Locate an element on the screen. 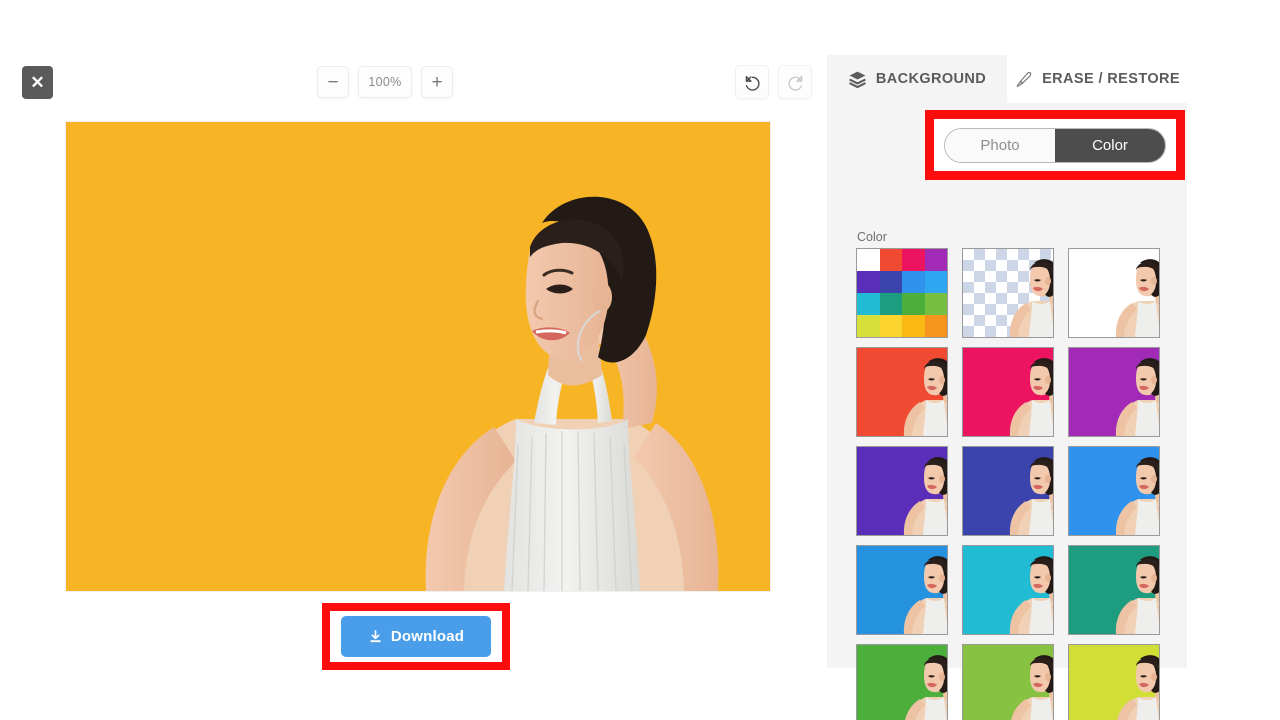  white-background is located at coordinates (1114, 293).